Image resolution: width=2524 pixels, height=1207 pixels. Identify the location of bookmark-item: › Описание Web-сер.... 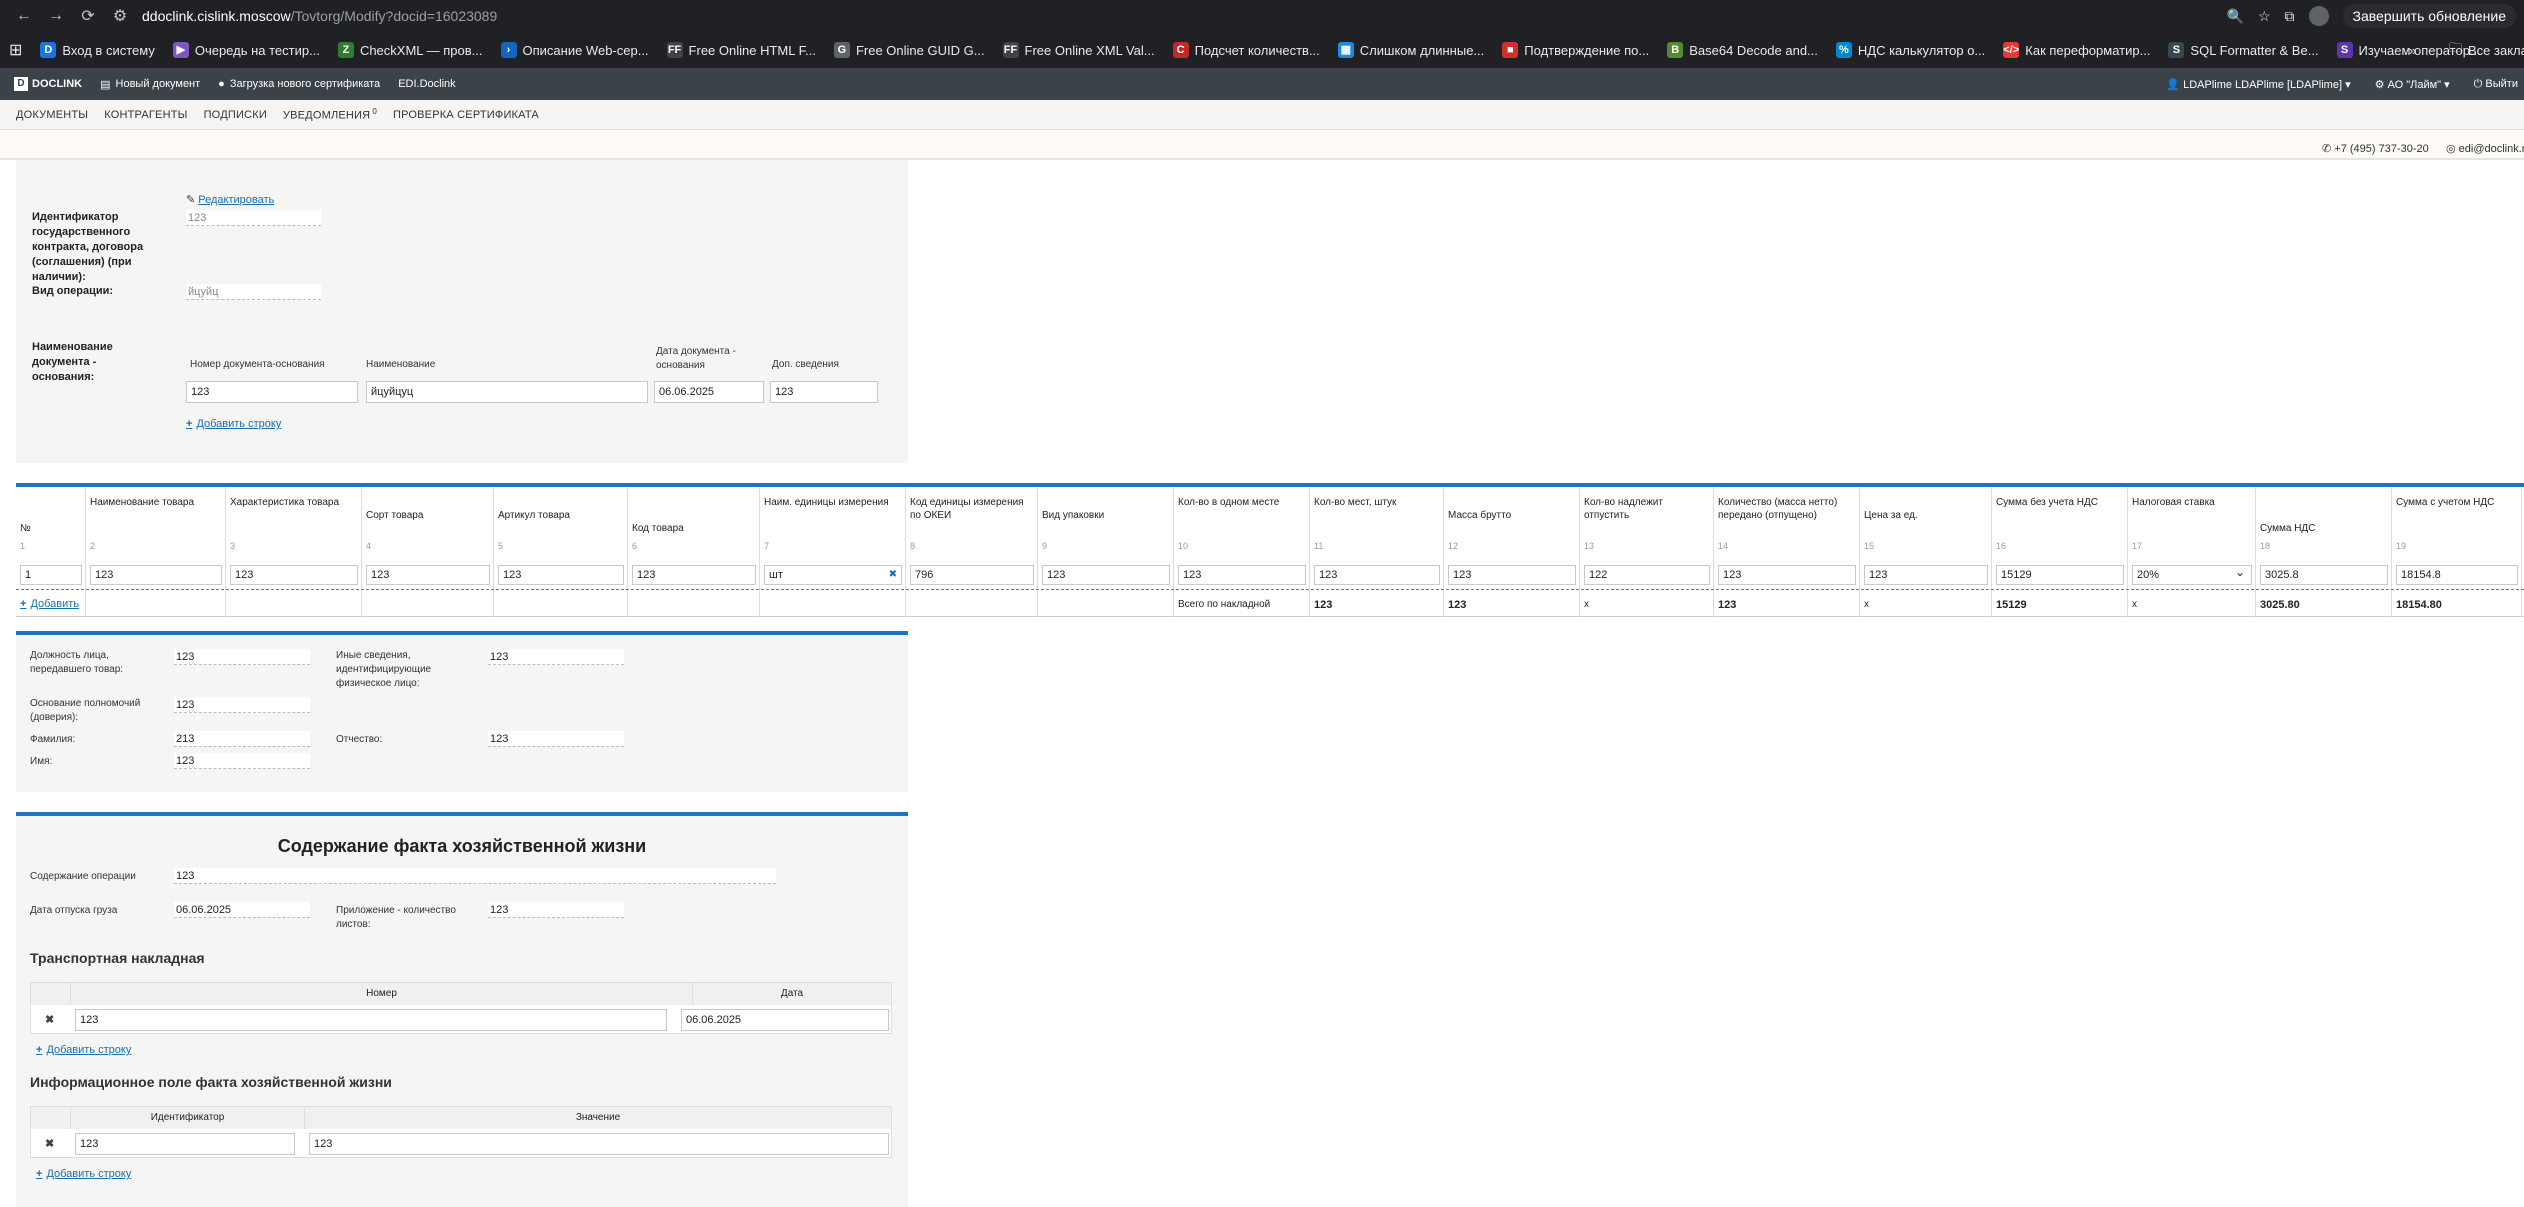
(575, 50).